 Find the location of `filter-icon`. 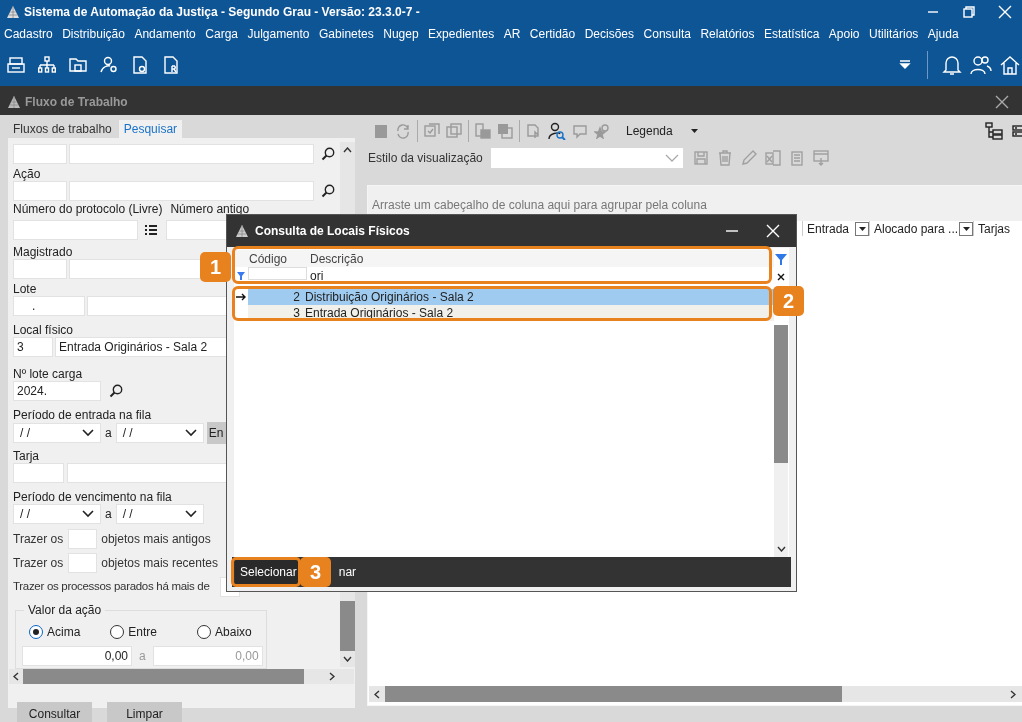

filter-icon is located at coordinates (241, 276).